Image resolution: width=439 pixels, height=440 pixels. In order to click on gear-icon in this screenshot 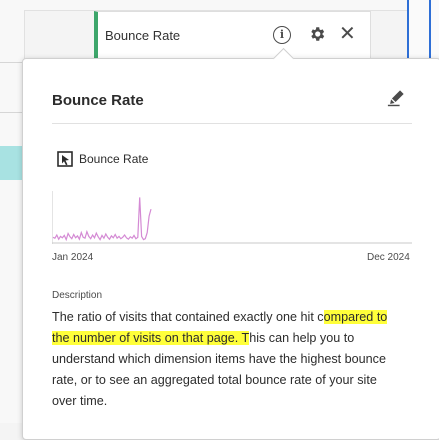, I will do `click(317, 34)`.